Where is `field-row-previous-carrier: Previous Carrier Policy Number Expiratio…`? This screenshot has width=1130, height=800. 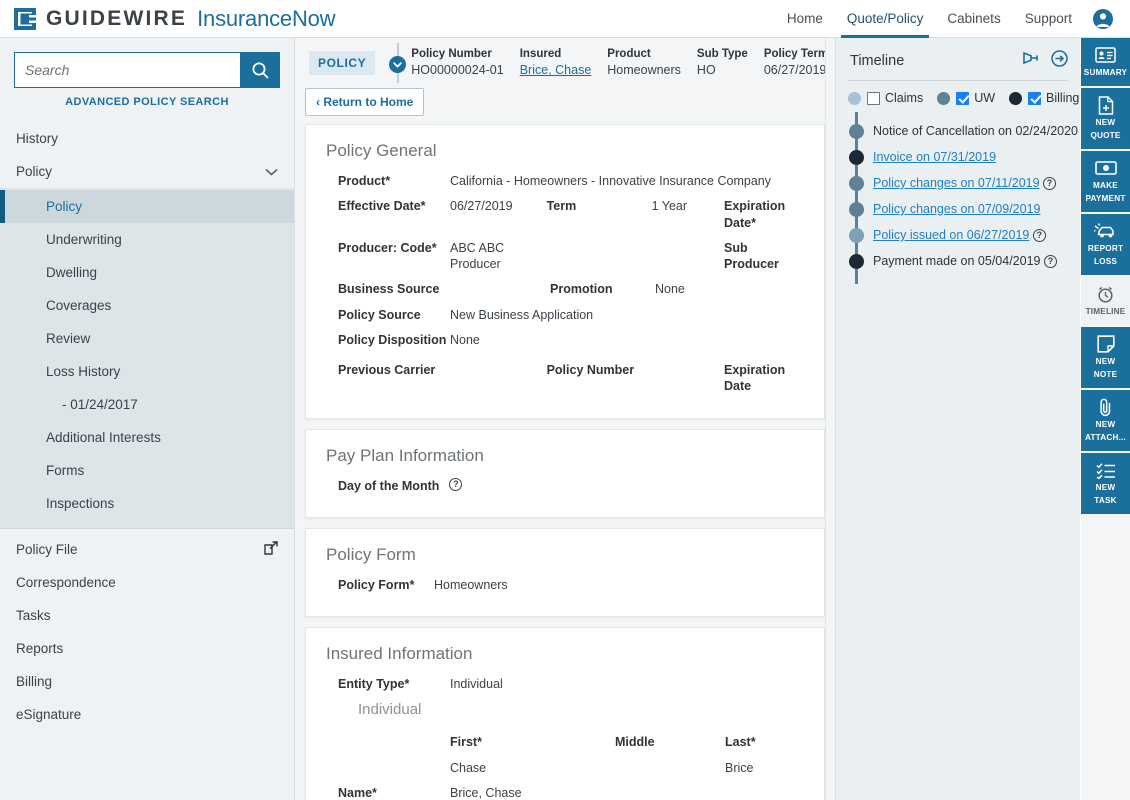
field-row-previous-carrier: Previous Carrier Policy Number Expiratio… is located at coordinates (565, 378).